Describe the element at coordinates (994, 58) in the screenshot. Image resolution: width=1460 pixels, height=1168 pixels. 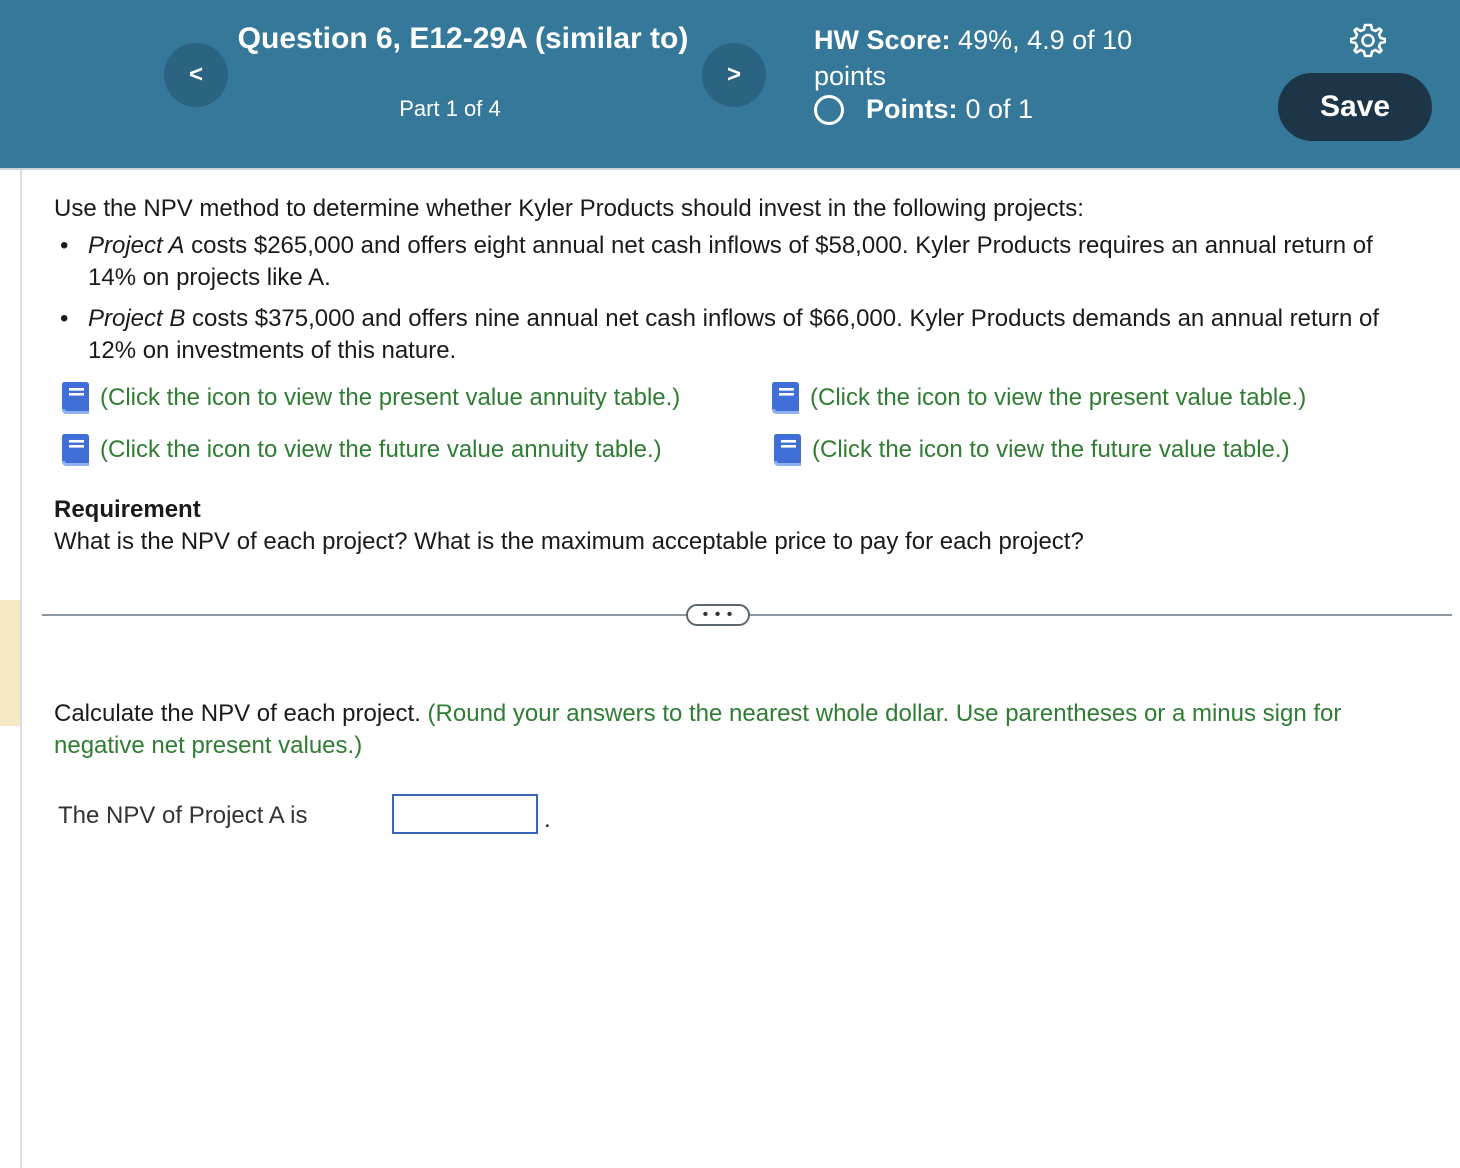
I see `hw-score: HW Score: 49%, 4.9 of 10 points` at that location.